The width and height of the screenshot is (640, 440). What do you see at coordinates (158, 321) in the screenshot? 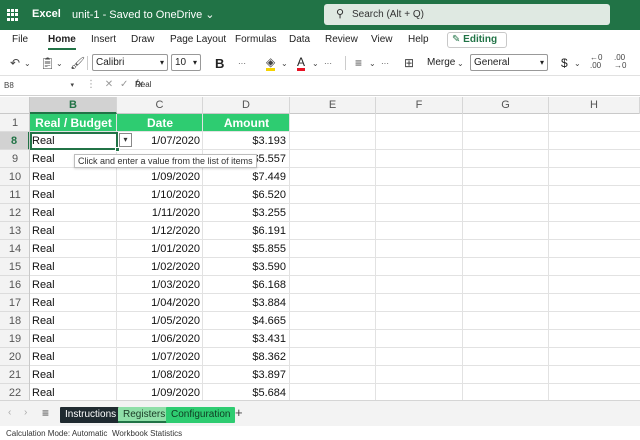
I see `cell-date: 1/05/2020` at bounding box center [158, 321].